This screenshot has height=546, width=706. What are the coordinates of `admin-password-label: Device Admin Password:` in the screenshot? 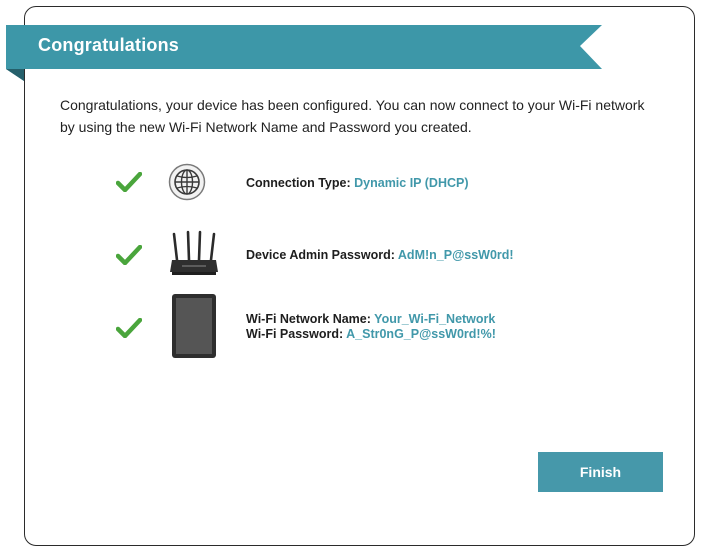 It's located at (320, 255).